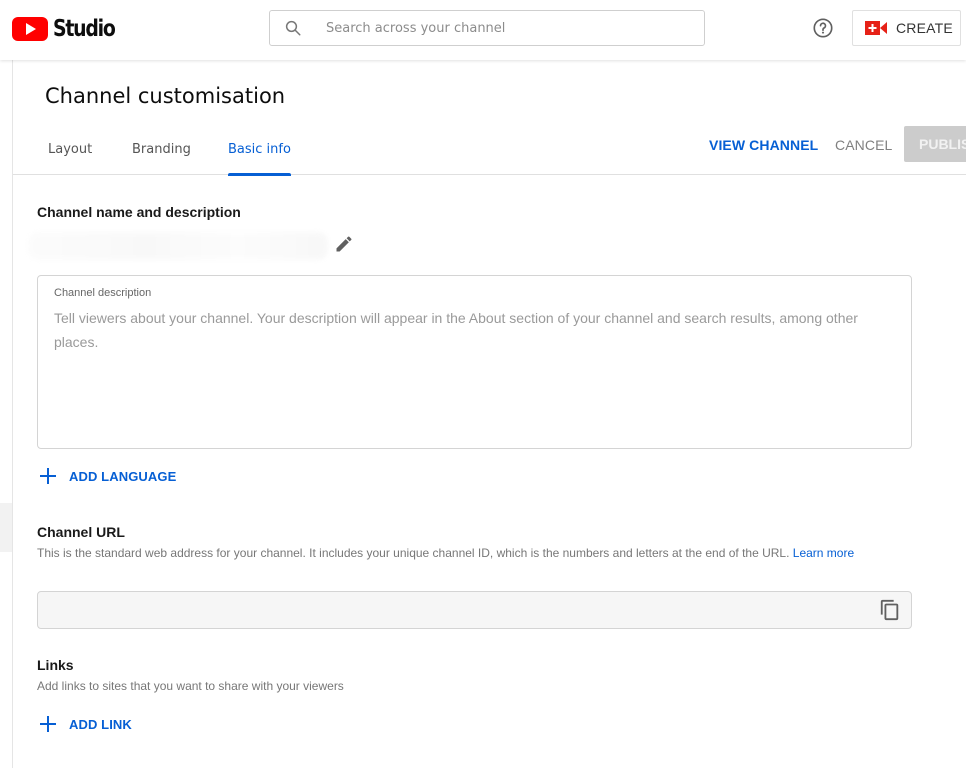 This screenshot has width=966, height=768. Describe the element at coordinates (30, 29) in the screenshot. I see `youtube-play-icon` at that location.